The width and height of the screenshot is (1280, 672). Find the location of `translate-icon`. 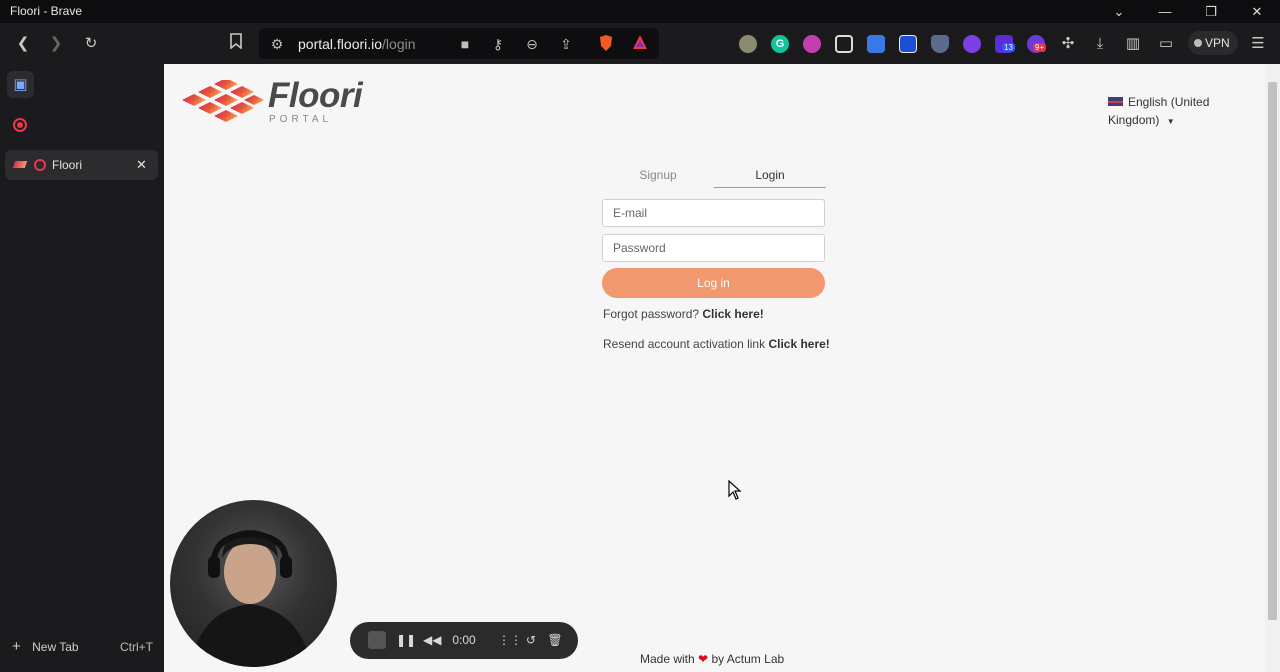

translate-icon is located at coordinates (876, 44).